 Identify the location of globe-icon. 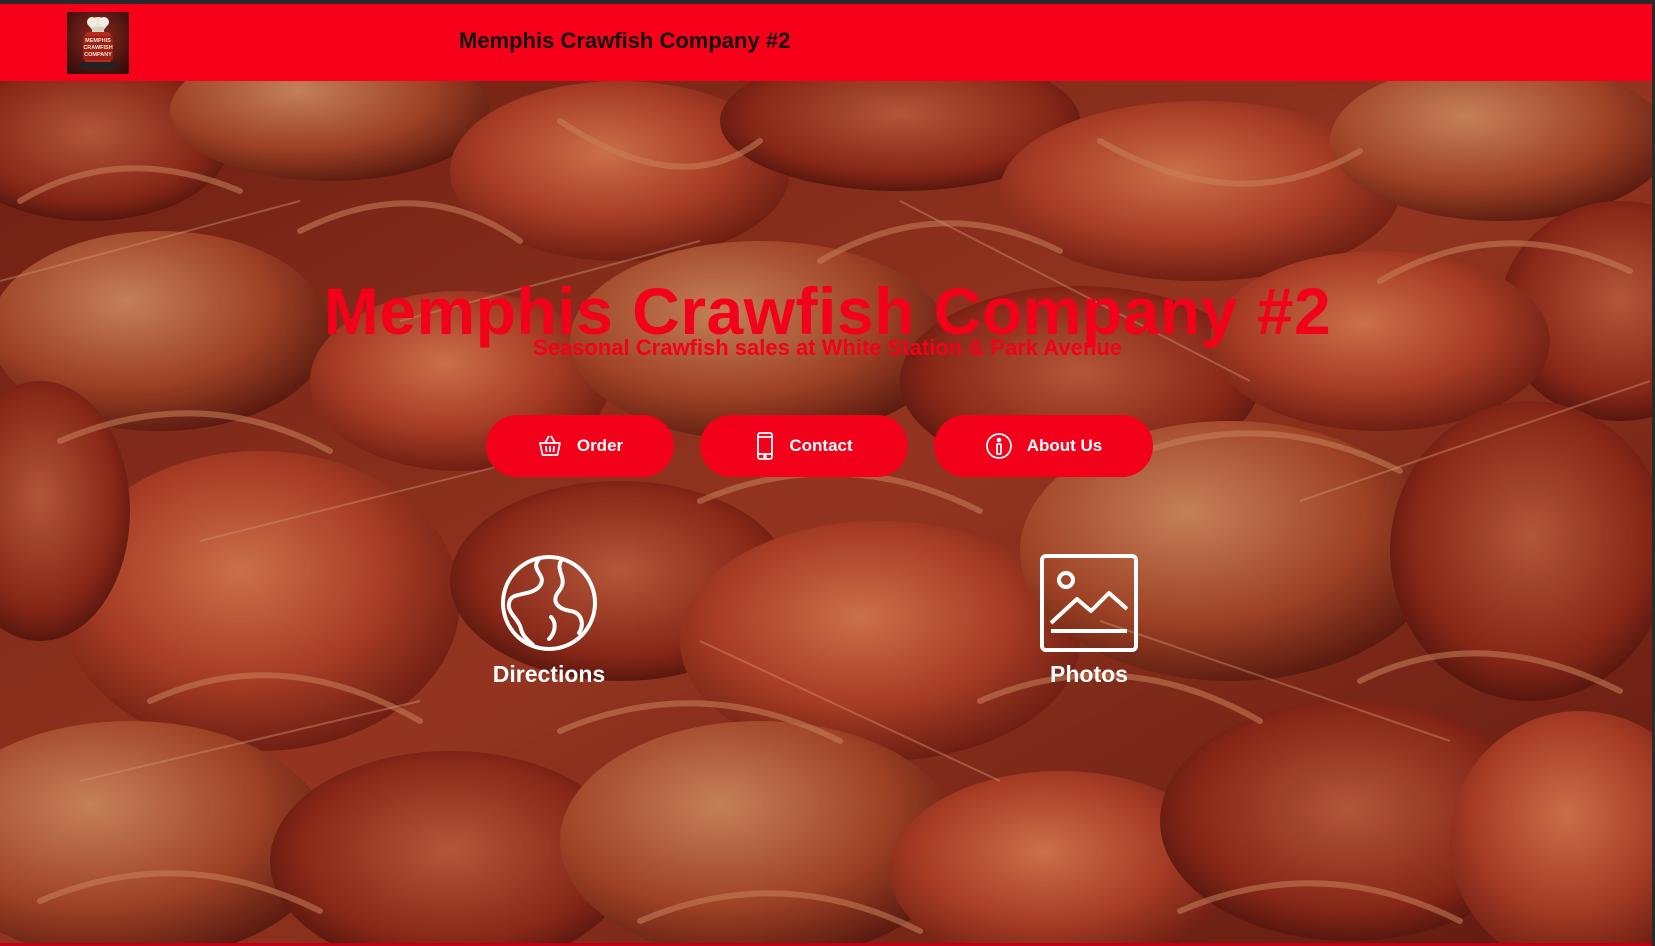
(549, 603).